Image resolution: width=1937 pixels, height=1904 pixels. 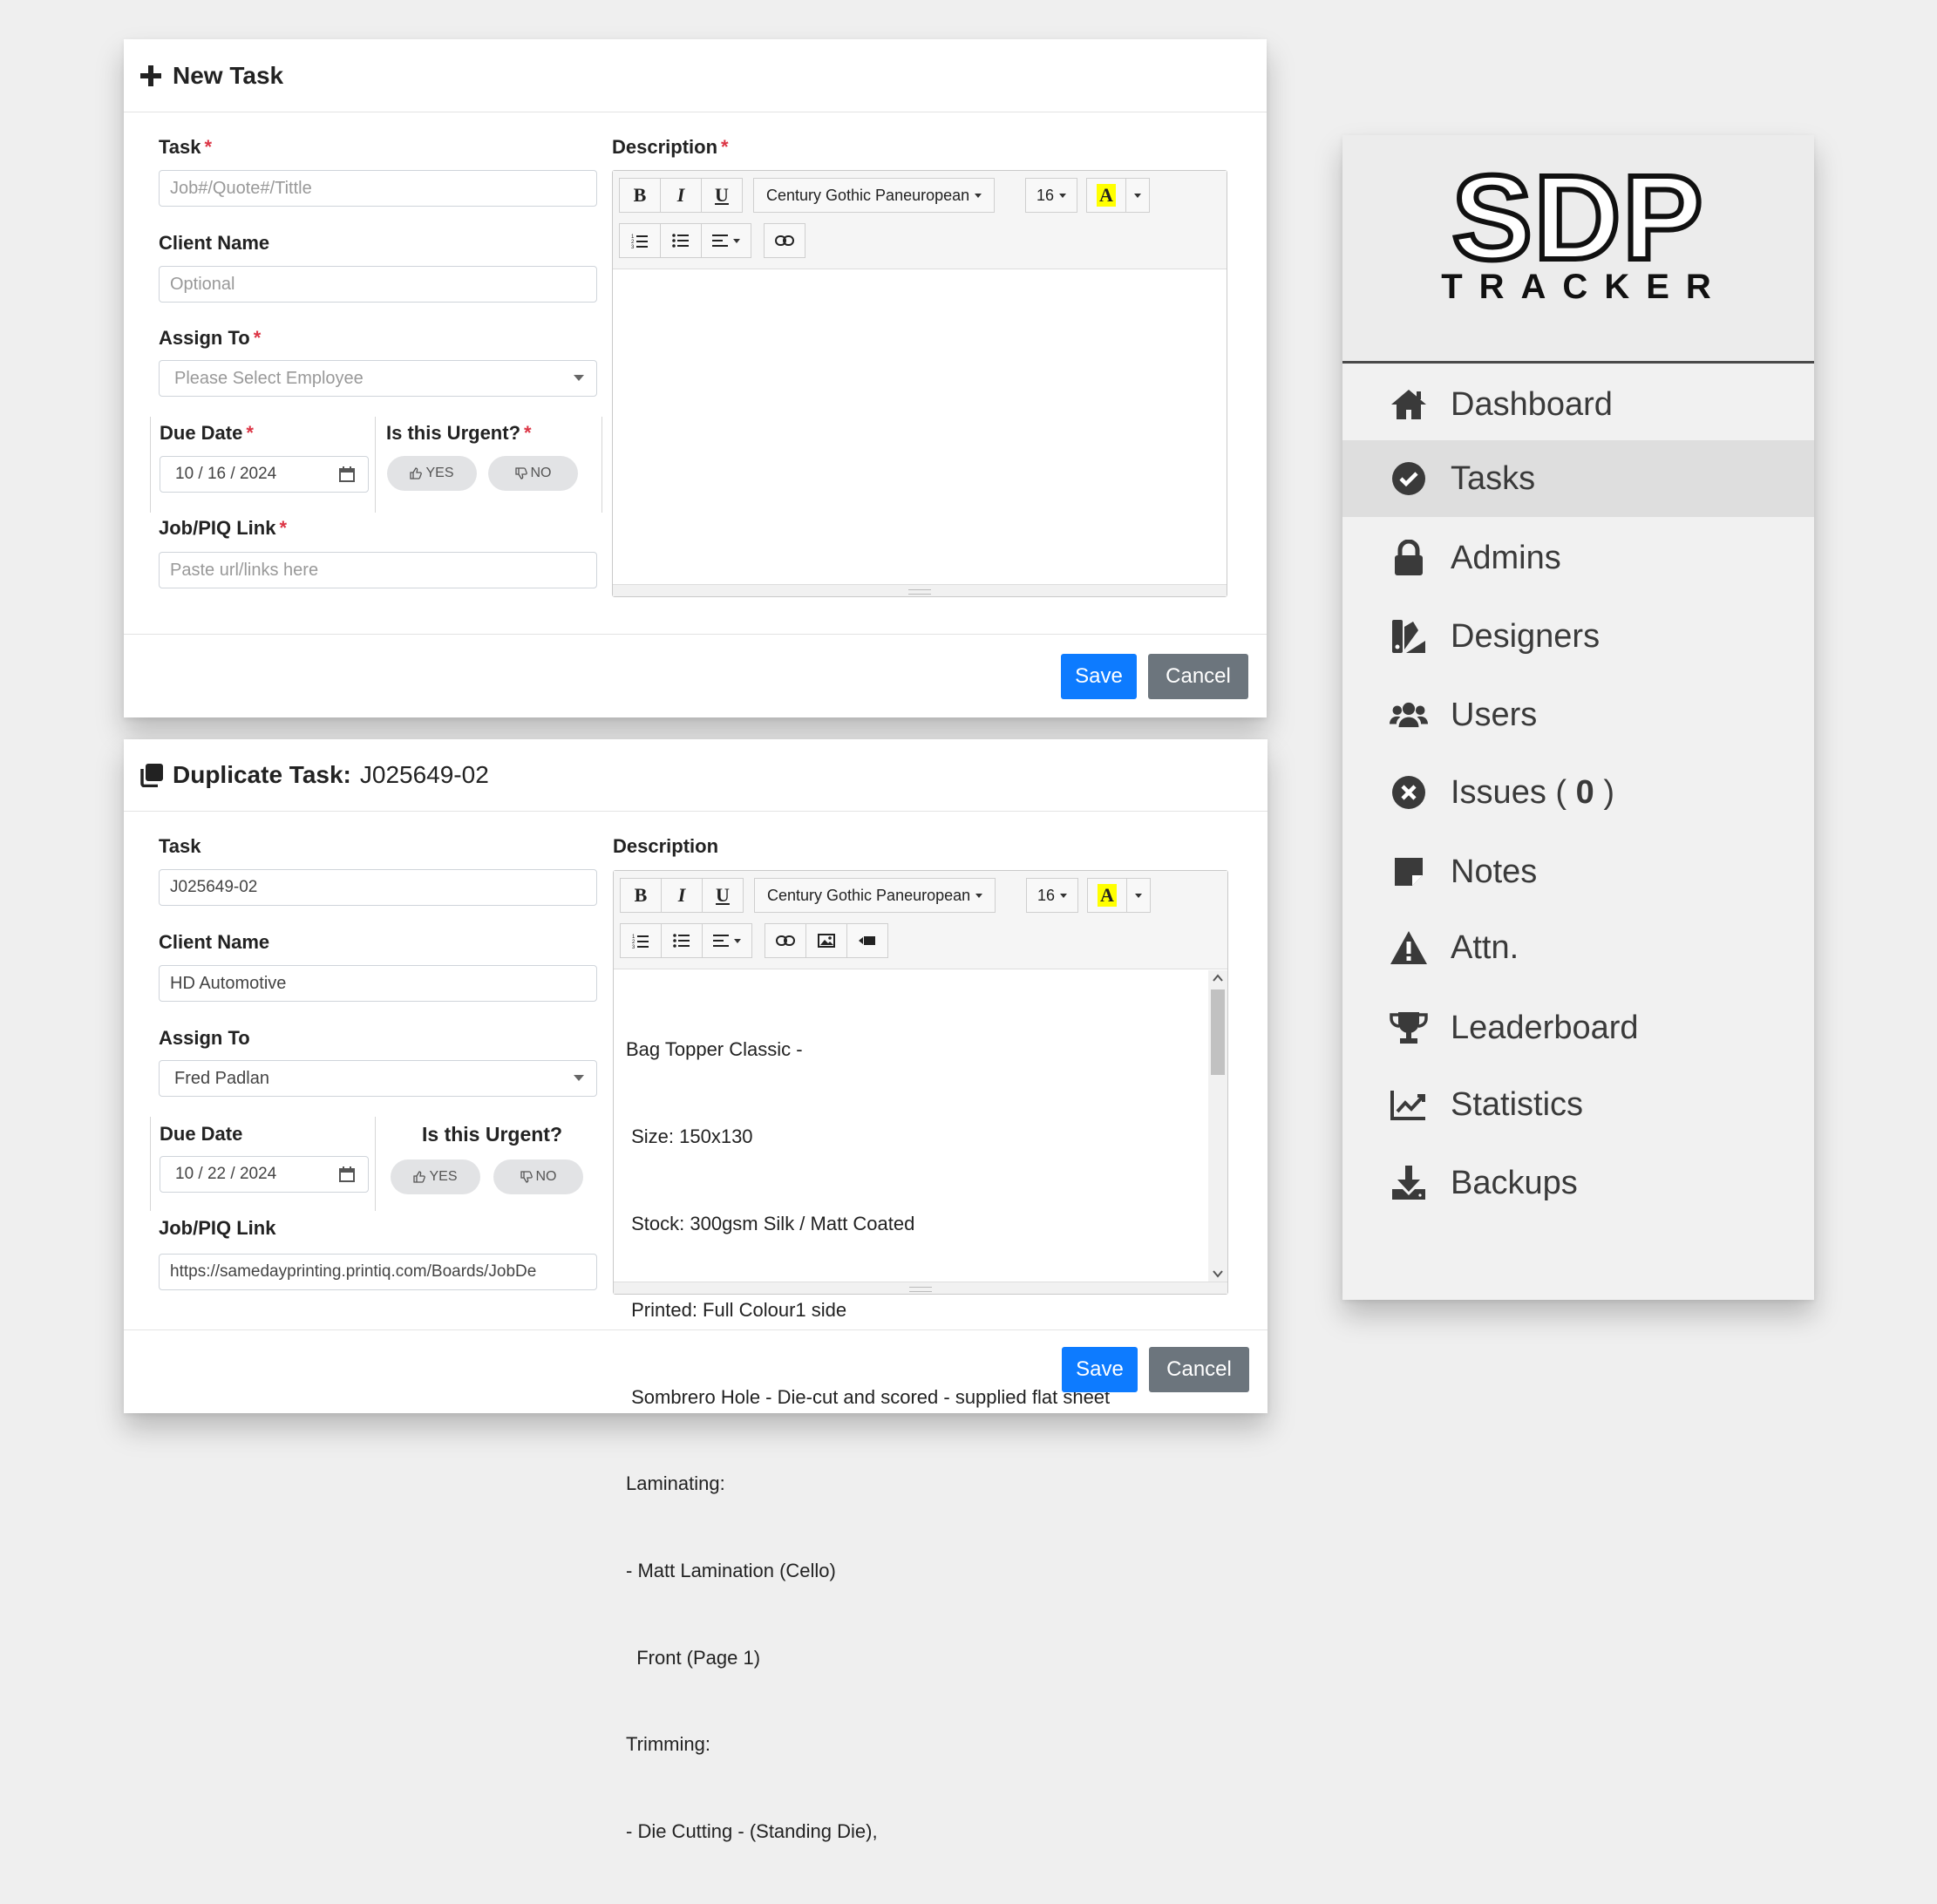 What do you see at coordinates (269, 378) in the screenshot?
I see `assign-to-value: Please Select Employee` at bounding box center [269, 378].